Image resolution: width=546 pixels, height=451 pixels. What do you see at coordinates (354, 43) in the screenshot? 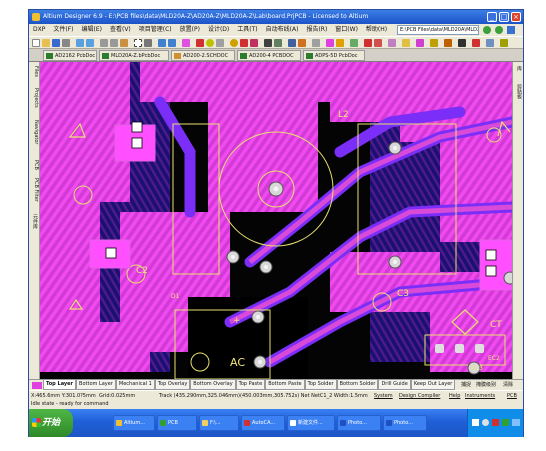
I see `measure-icon` at bounding box center [354, 43].